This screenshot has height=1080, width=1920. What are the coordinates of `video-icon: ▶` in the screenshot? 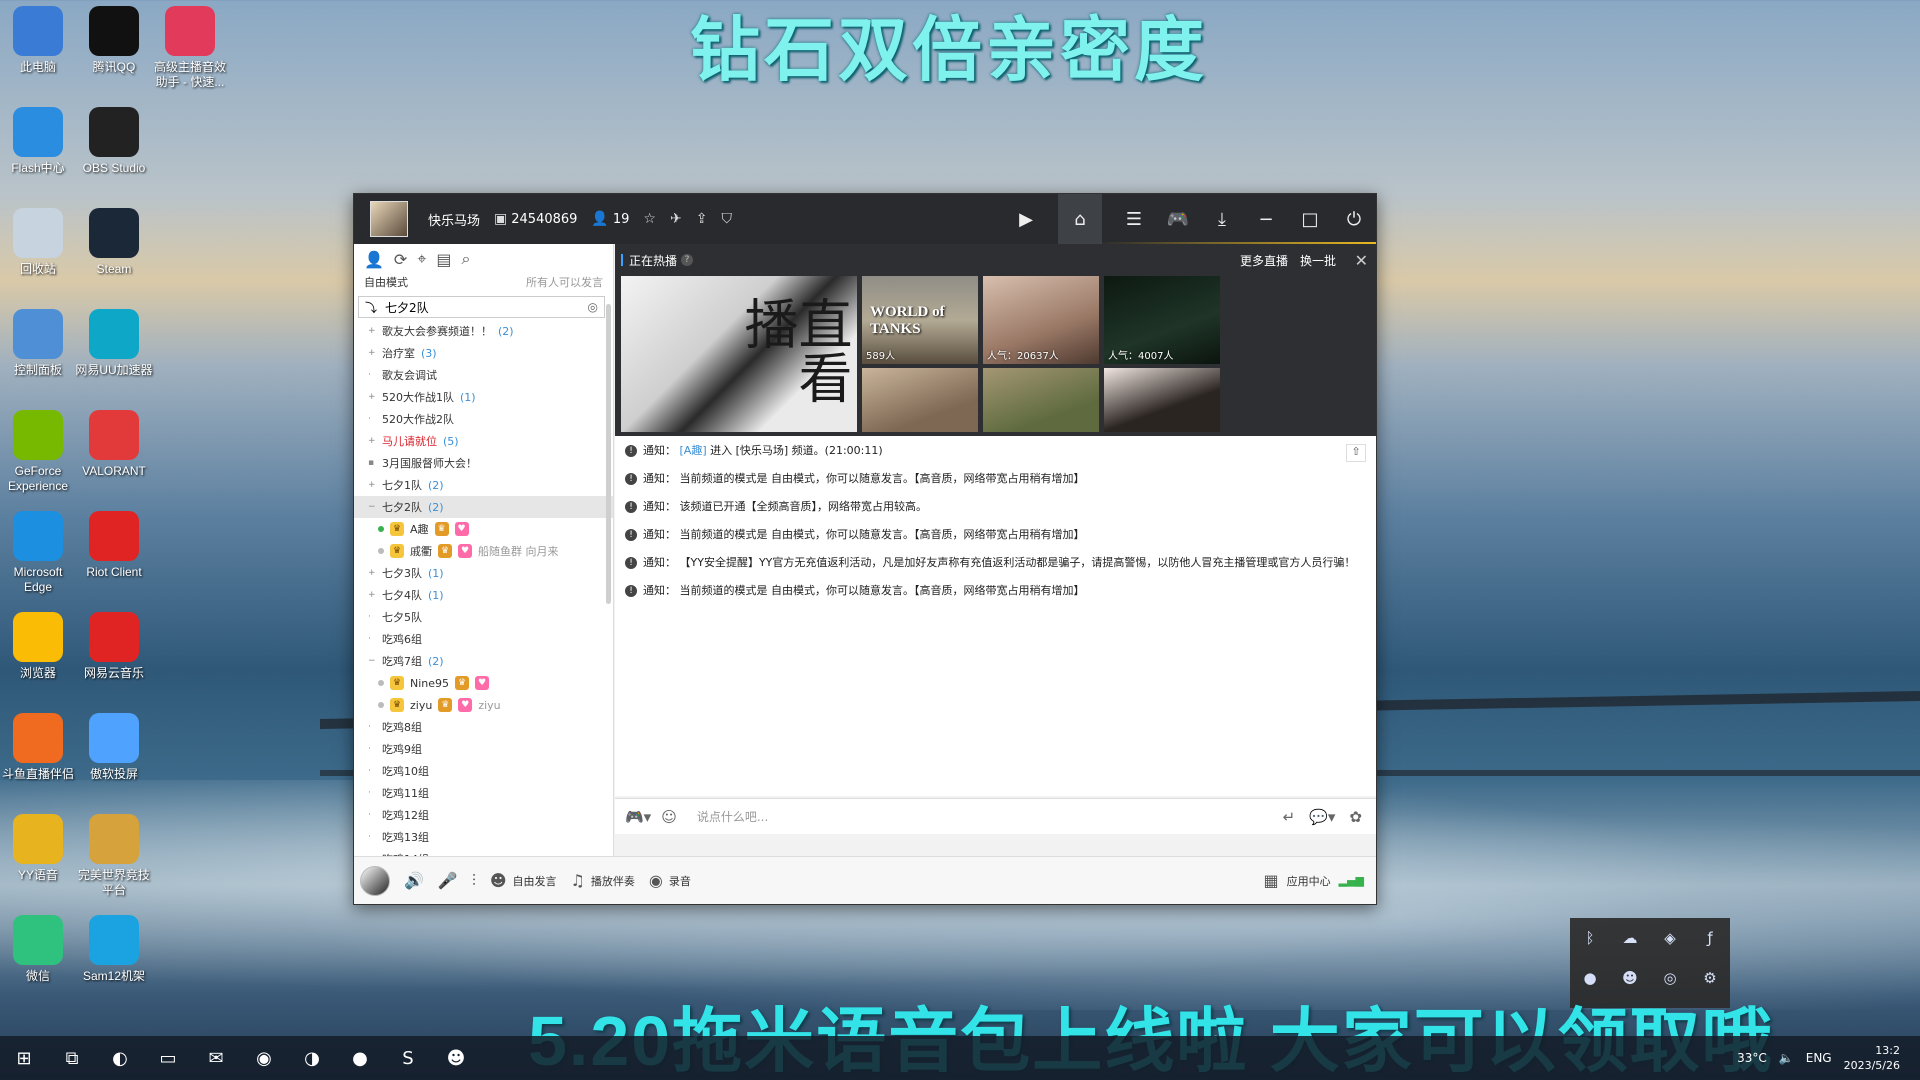 It's located at (1026, 219).